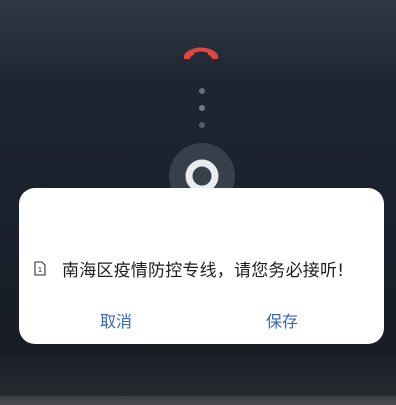 Image resolution: width=396 pixels, height=405 pixels. Describe the element at coordinates (198, 400) in the screenshot. I see `bottom-panel-edge` at that location.